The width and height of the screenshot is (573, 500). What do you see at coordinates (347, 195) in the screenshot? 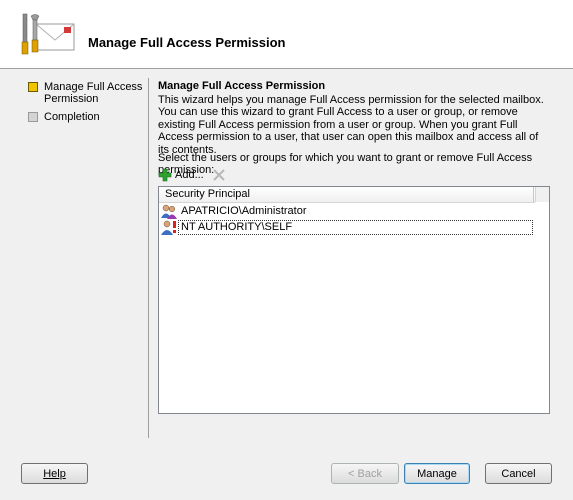
I see `list-header: Security Principal` at bounding box center [347, 195].